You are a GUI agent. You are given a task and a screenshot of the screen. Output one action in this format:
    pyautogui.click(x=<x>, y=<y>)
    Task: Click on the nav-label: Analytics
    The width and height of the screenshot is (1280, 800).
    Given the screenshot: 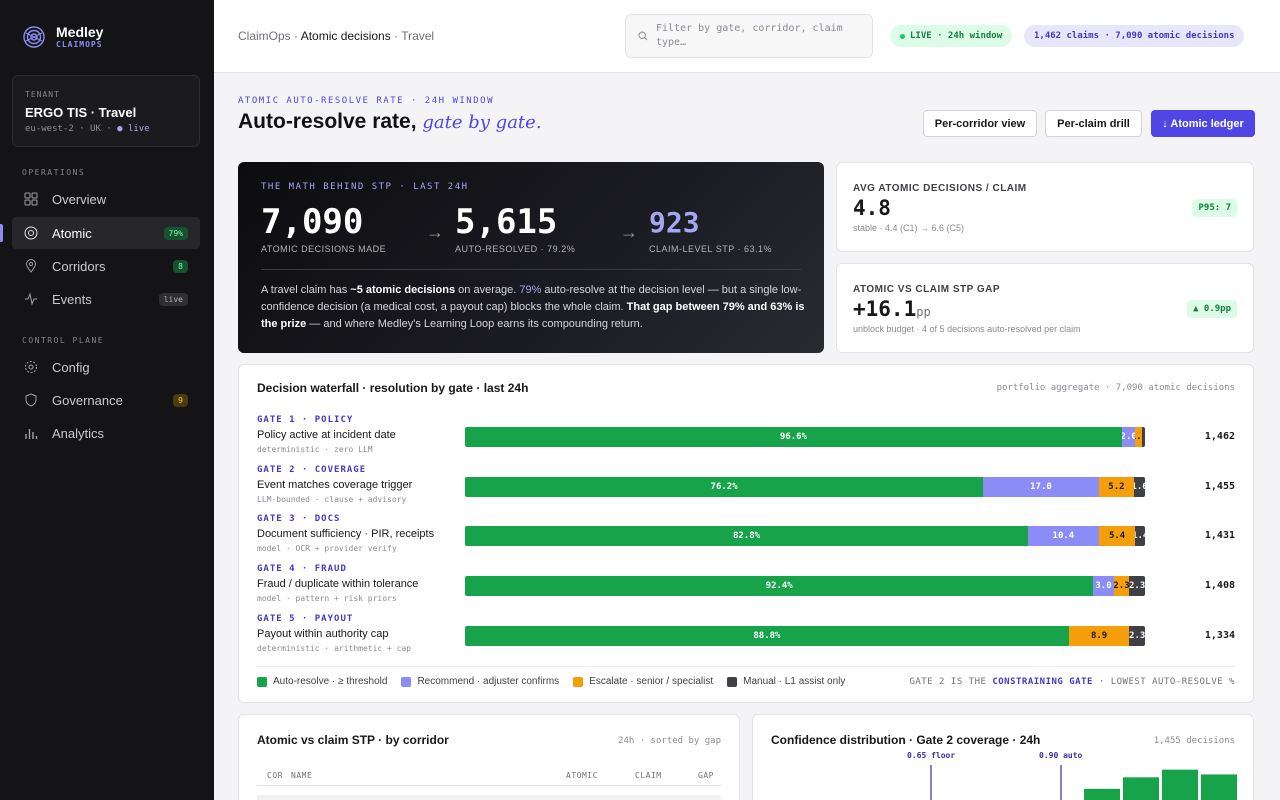 What is the action you would take?
    pyautogui.click(x=78, y=433)
    